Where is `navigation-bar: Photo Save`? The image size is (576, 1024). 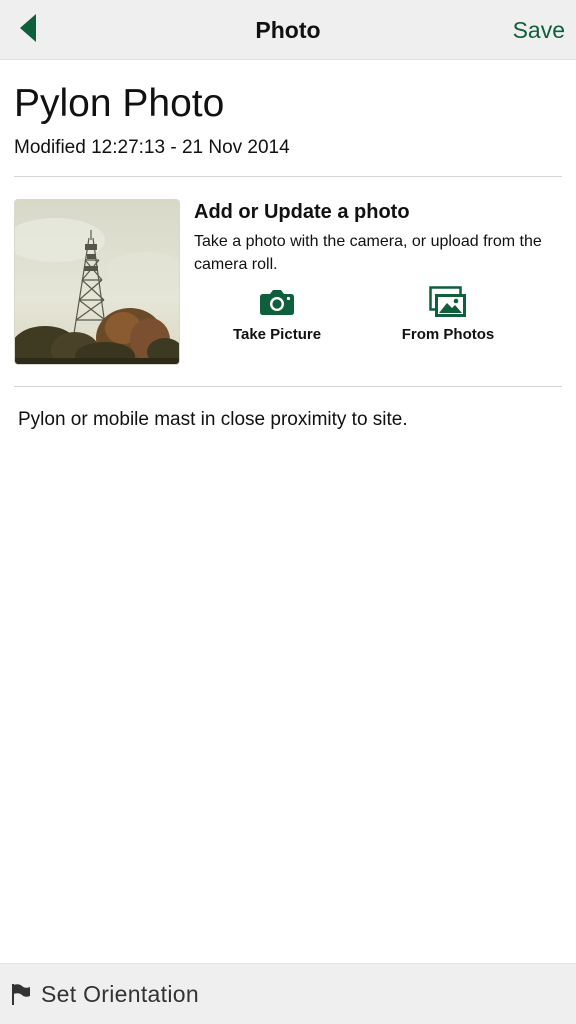 navigation-bar: Photo Save is located at coordinates (288, 30).